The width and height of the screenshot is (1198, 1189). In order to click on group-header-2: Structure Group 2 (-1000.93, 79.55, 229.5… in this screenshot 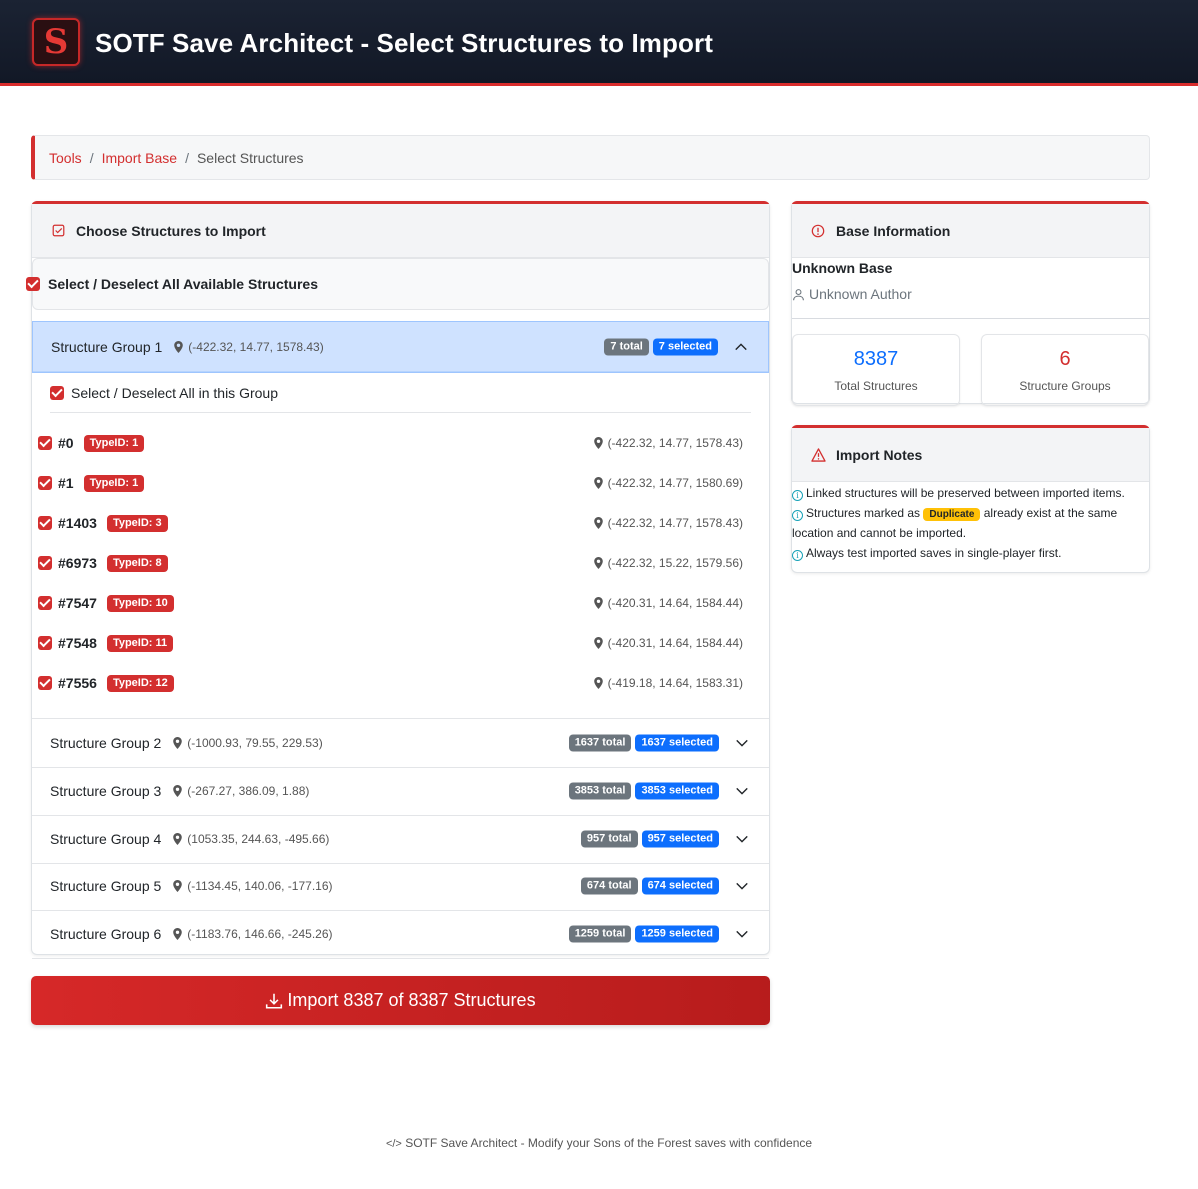, I will do `click(400, 743)`.